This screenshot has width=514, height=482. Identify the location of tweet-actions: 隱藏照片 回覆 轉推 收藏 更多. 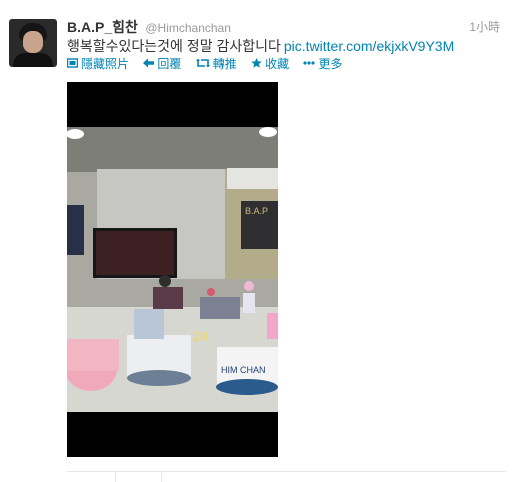
(209, 63).